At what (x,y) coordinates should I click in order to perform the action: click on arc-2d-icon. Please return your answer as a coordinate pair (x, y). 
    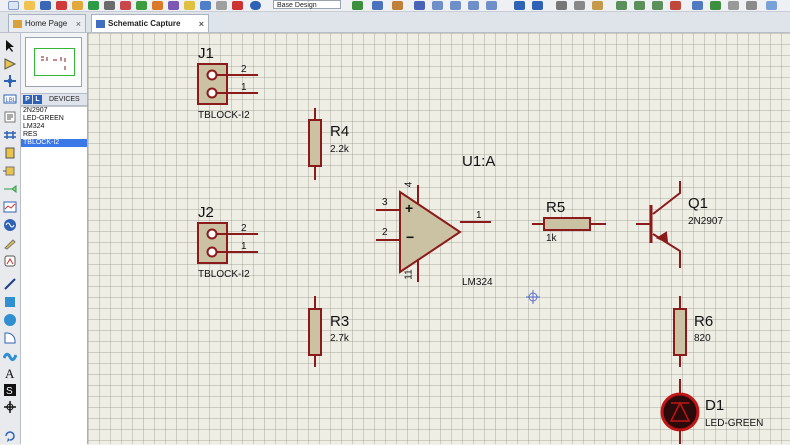
    Looking at the image, I should click on (10, 338).